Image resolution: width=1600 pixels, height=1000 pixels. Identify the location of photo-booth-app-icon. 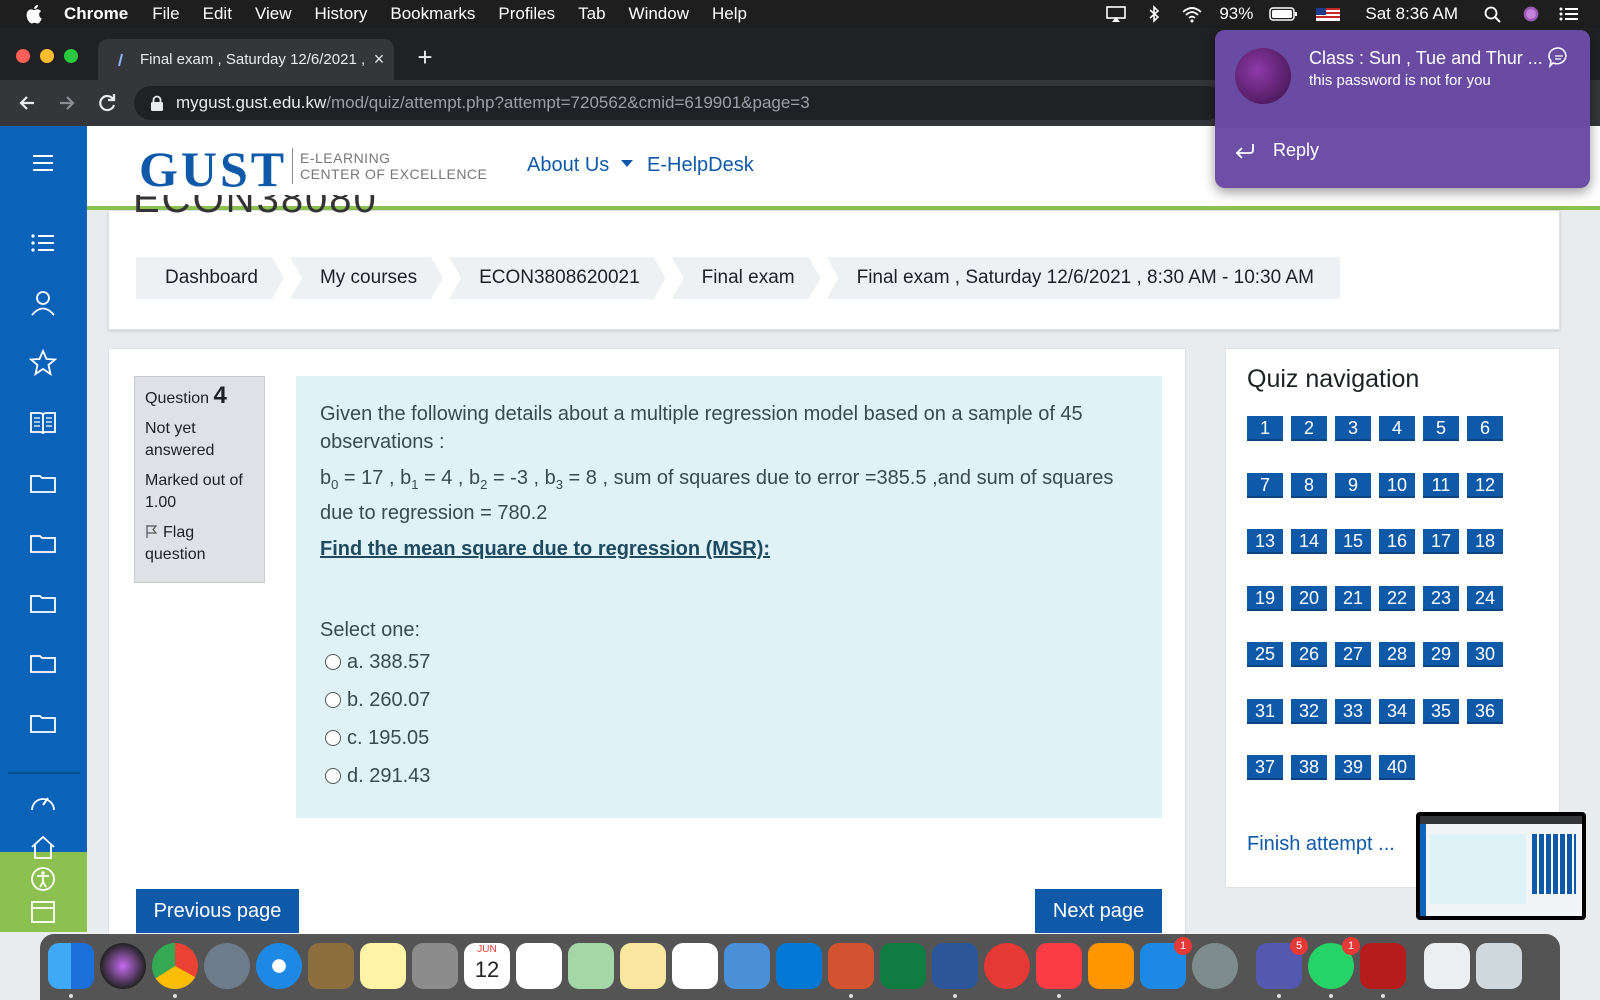
(1383, 966).